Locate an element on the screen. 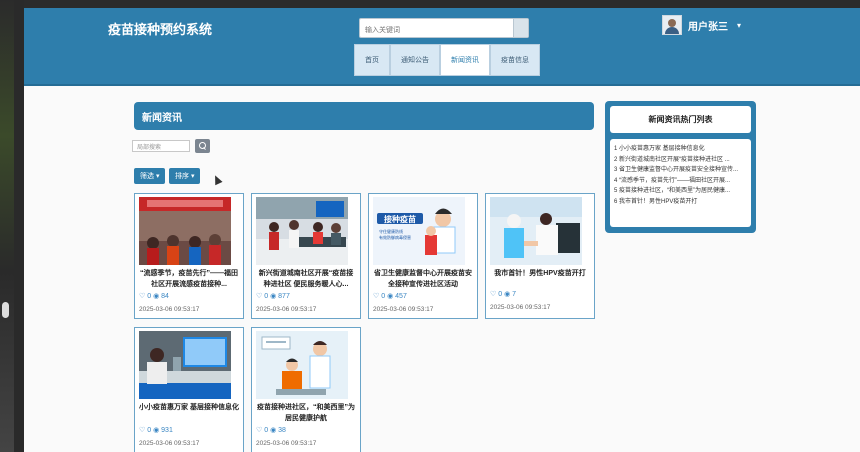 The height and width of the screenshot is (452, 860). desktop-background-strip is located at coordinates (7, 226).